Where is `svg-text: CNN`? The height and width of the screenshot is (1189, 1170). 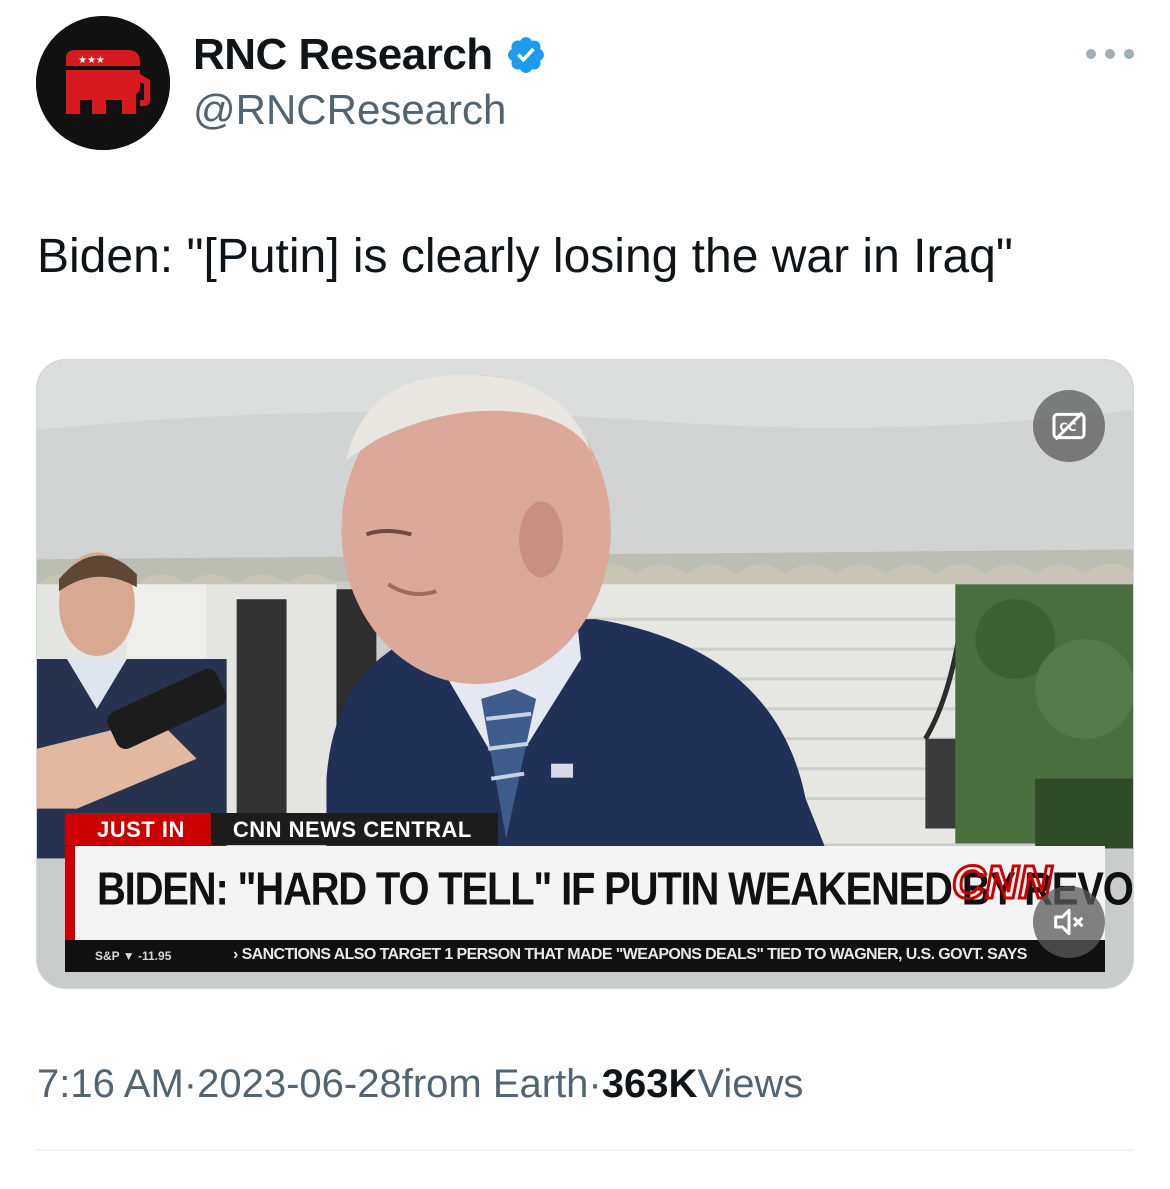
svg-text: CNN is located at coordinates (1002, 882).